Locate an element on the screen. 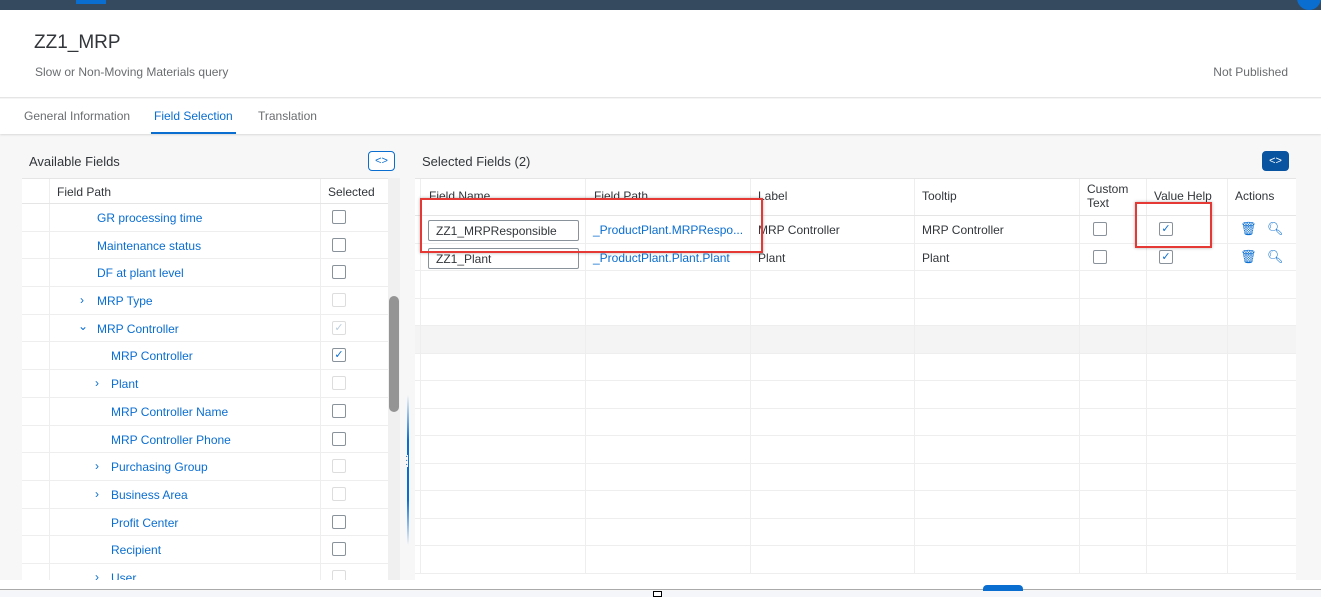 This screenshot has width=1321, height=597. highlight-box-field is located at coordinates (591, 225).